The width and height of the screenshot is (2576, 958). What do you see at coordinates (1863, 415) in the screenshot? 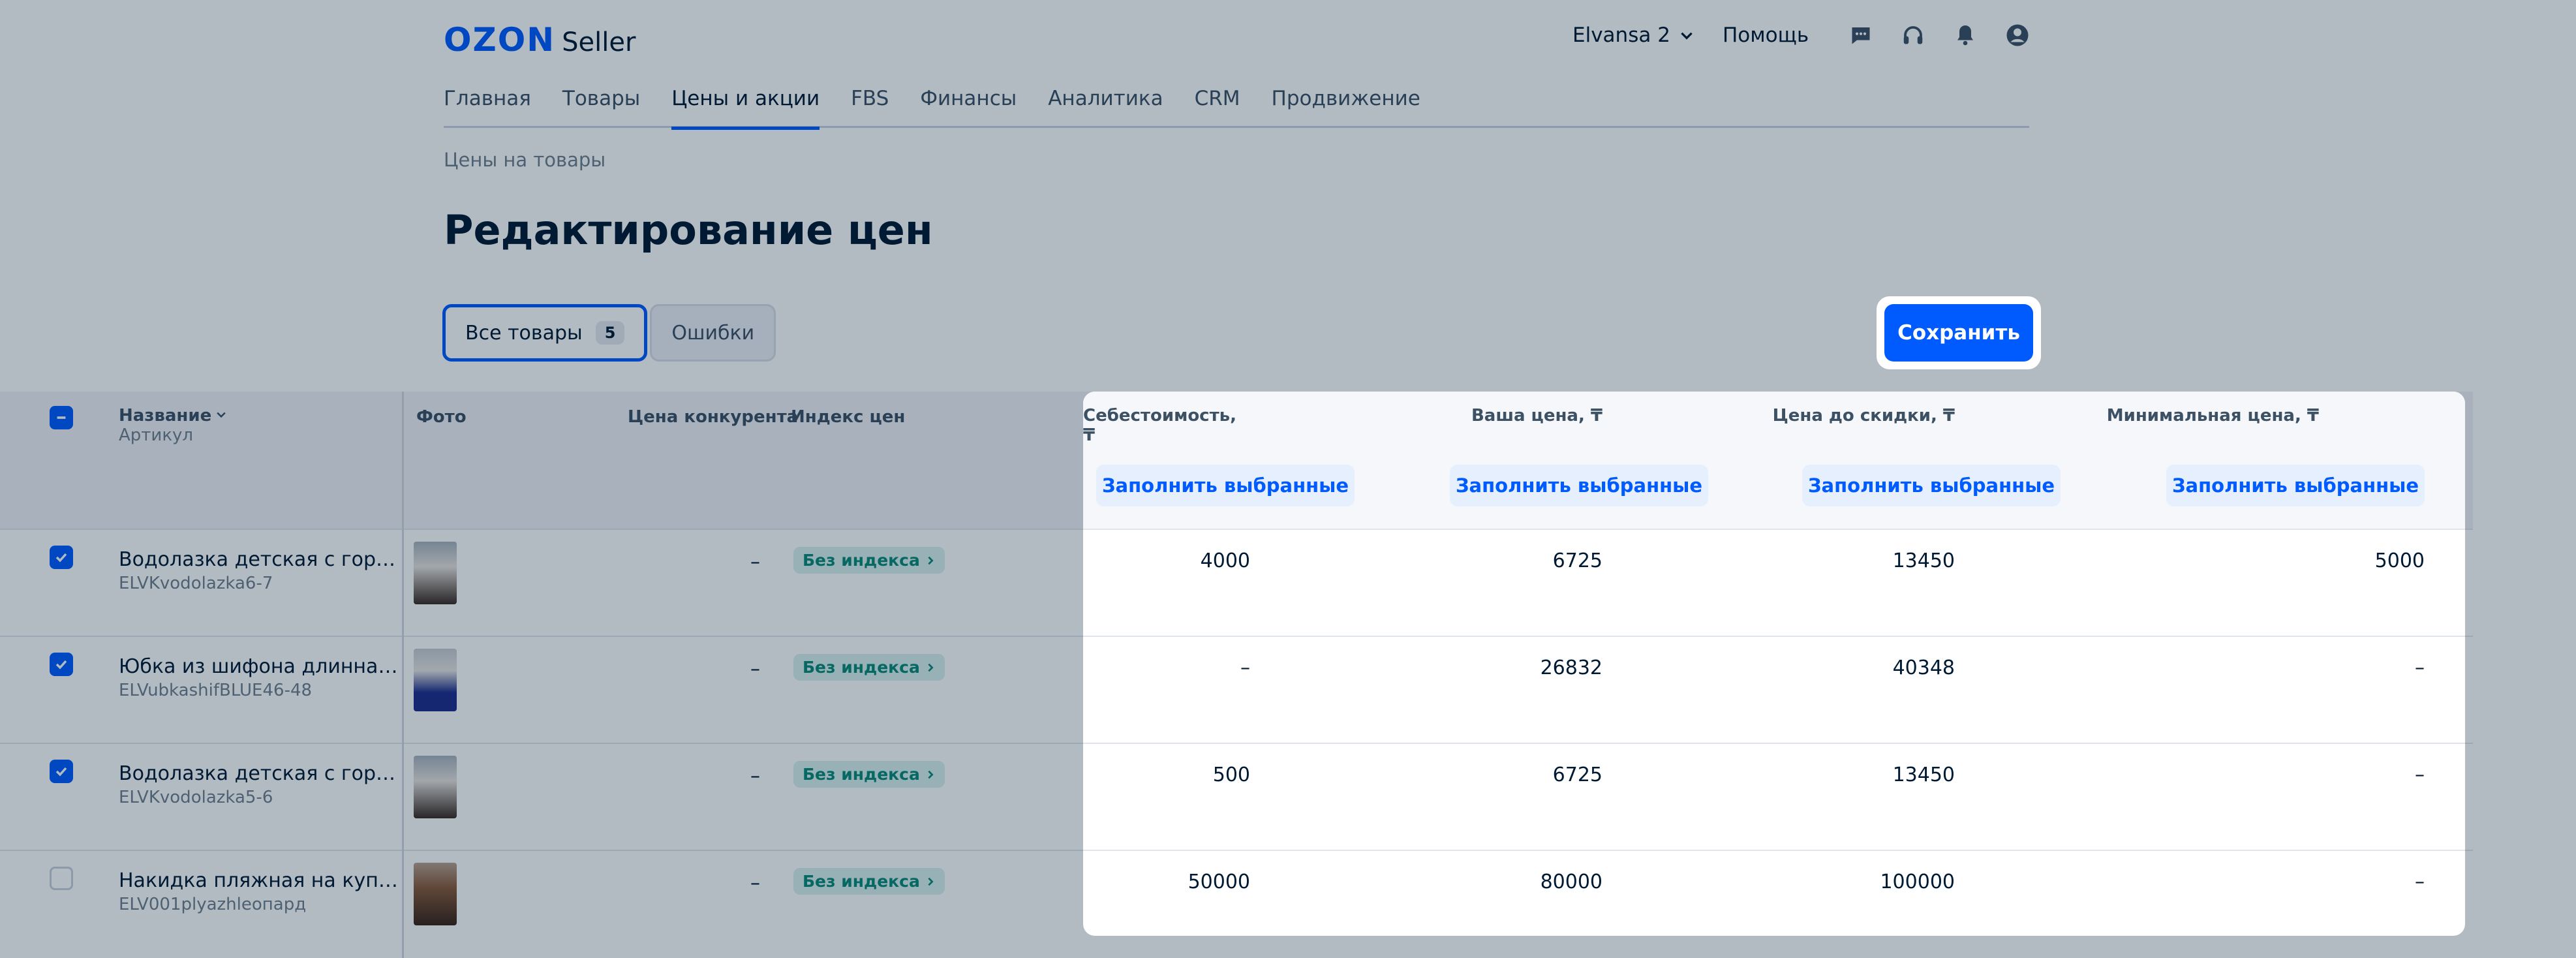
I see `before-discount-header: Цена до скидки, ₸` at bounding box center [1863, 415].